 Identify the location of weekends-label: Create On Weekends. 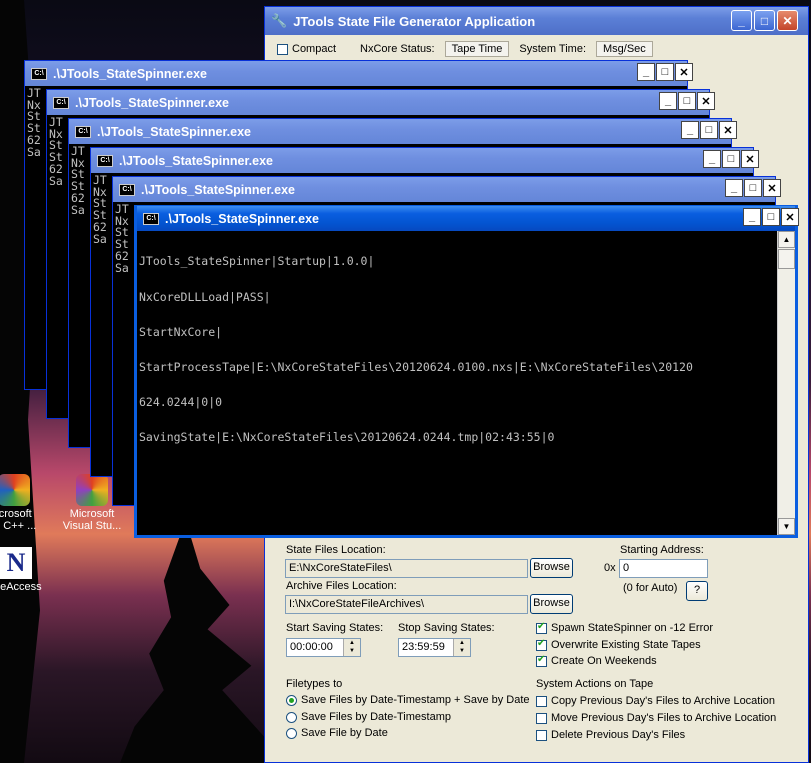
(604, 661).